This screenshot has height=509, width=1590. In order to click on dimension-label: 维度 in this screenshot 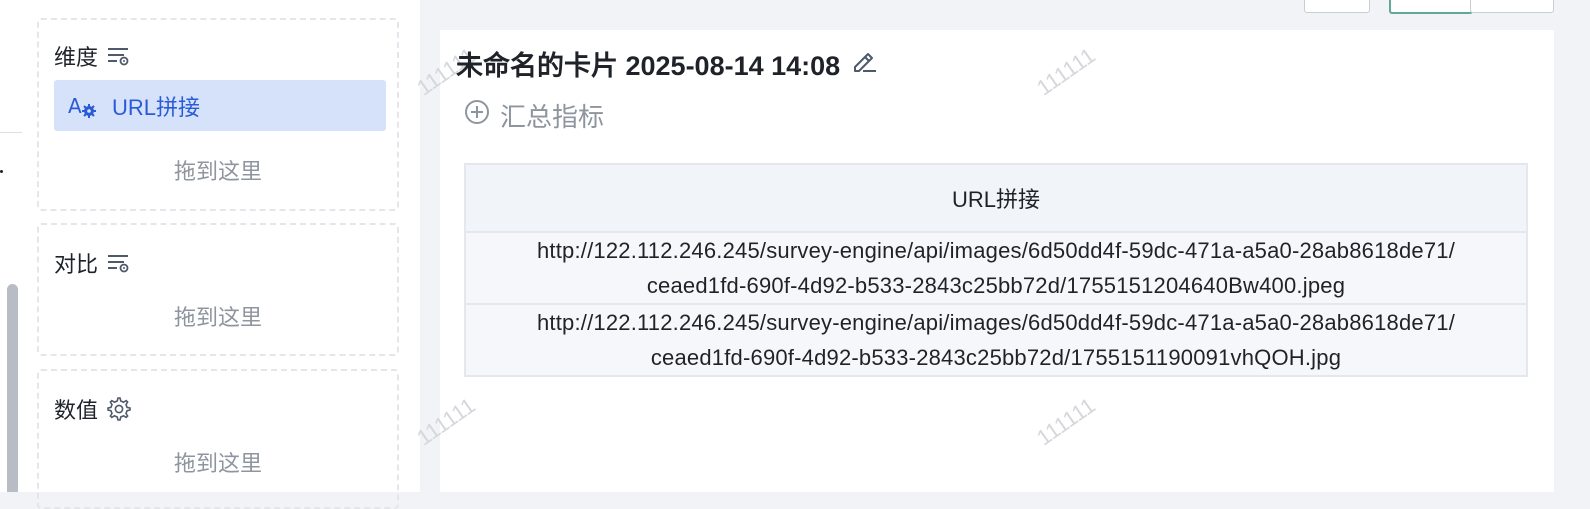, I will do `click(76, 57)`.